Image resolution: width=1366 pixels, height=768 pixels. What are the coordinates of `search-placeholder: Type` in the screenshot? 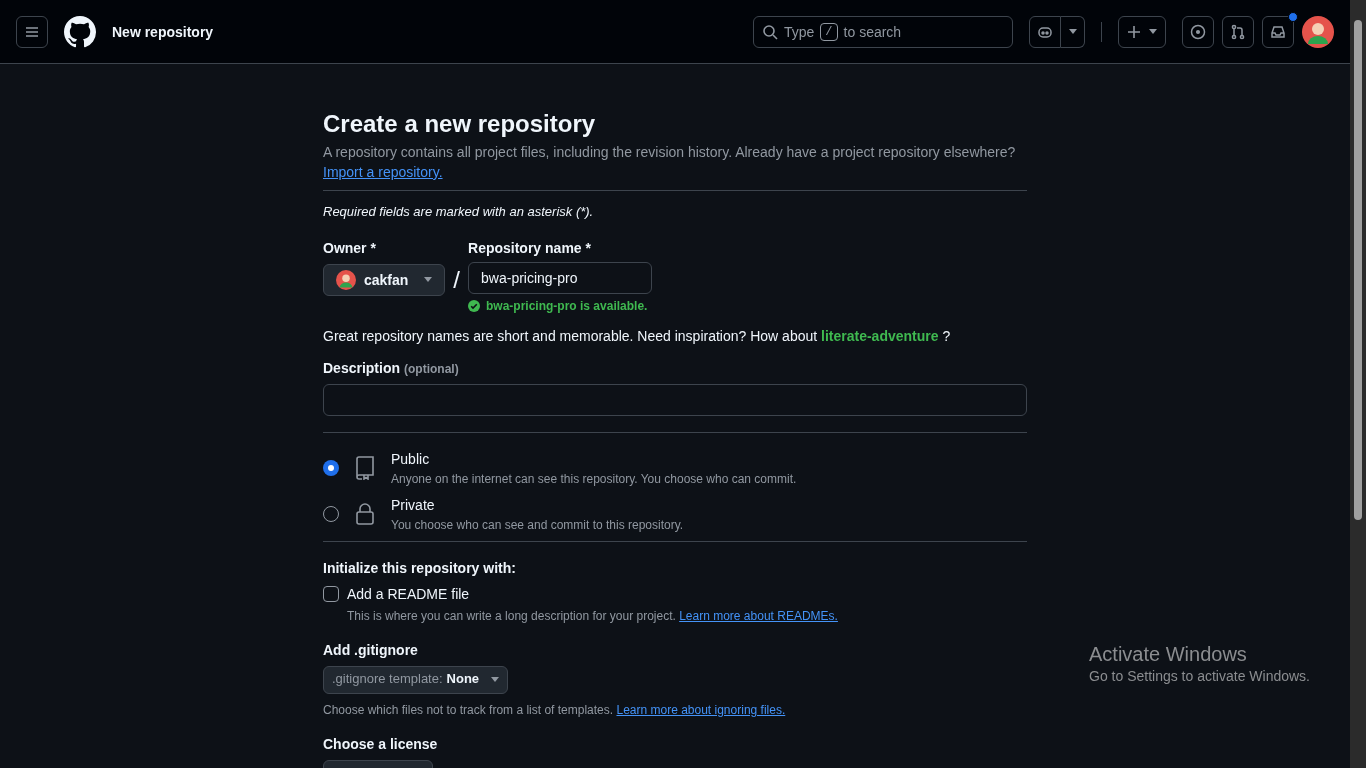 It's located at (799, 32).